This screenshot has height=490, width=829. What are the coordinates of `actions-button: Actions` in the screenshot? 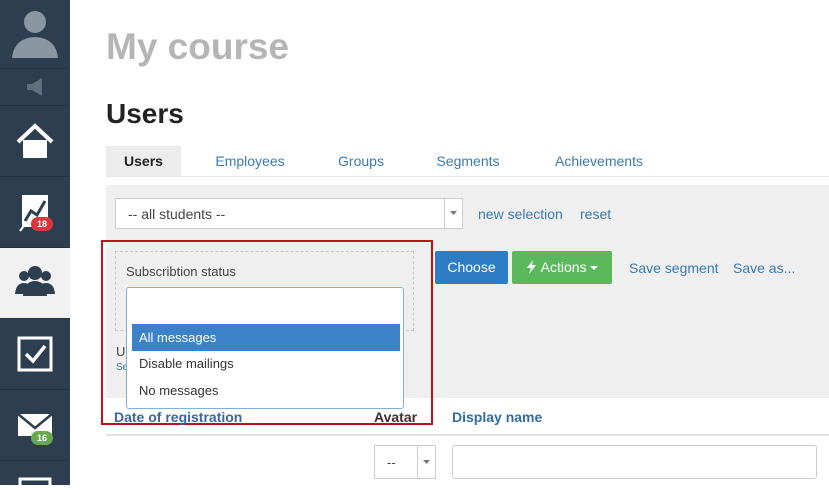 It's located at (562, 267).